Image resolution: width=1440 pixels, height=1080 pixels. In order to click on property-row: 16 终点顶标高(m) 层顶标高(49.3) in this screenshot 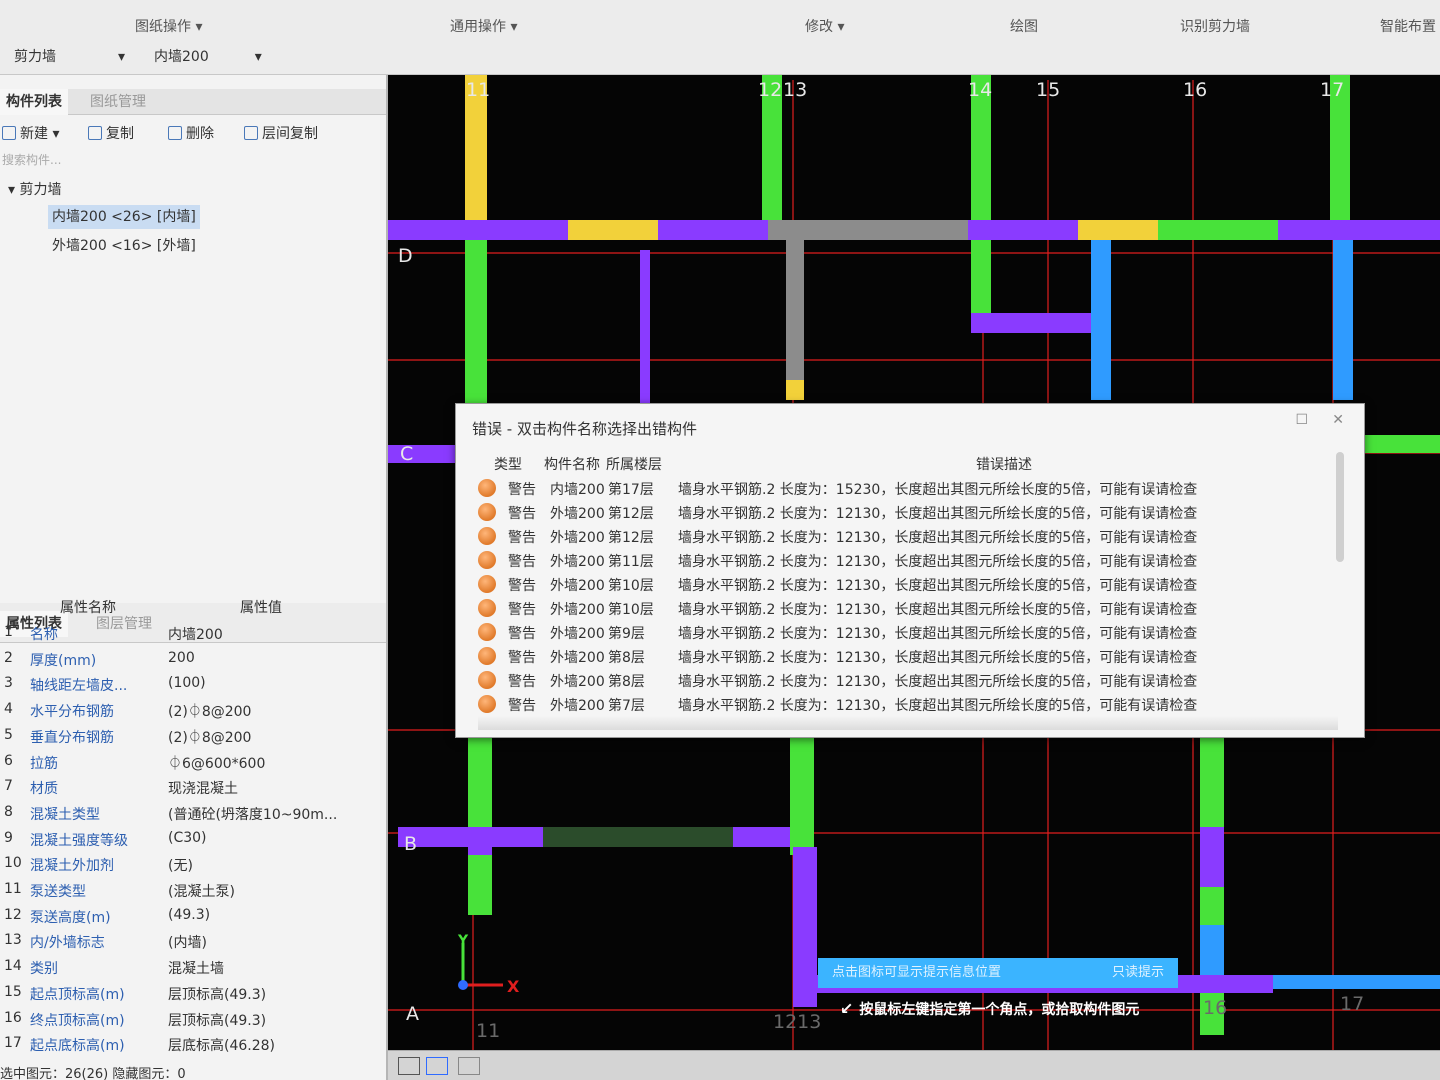, I will do `click(193, 1019)`.